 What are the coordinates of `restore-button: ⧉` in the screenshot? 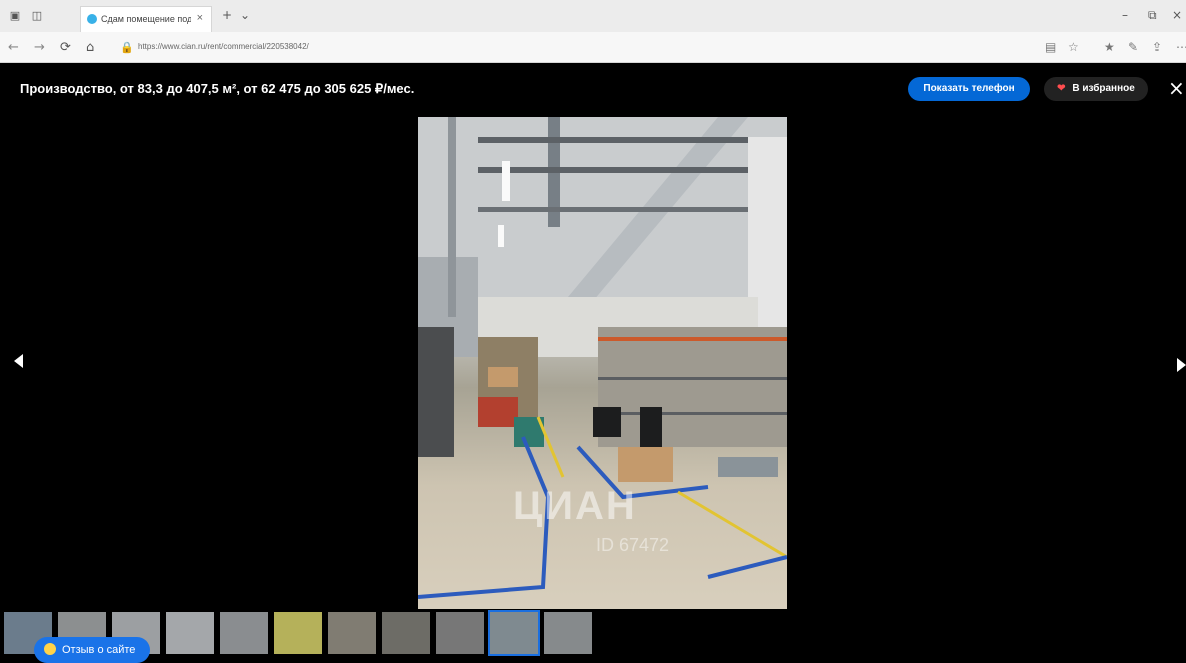 It's located at (1152, 15).